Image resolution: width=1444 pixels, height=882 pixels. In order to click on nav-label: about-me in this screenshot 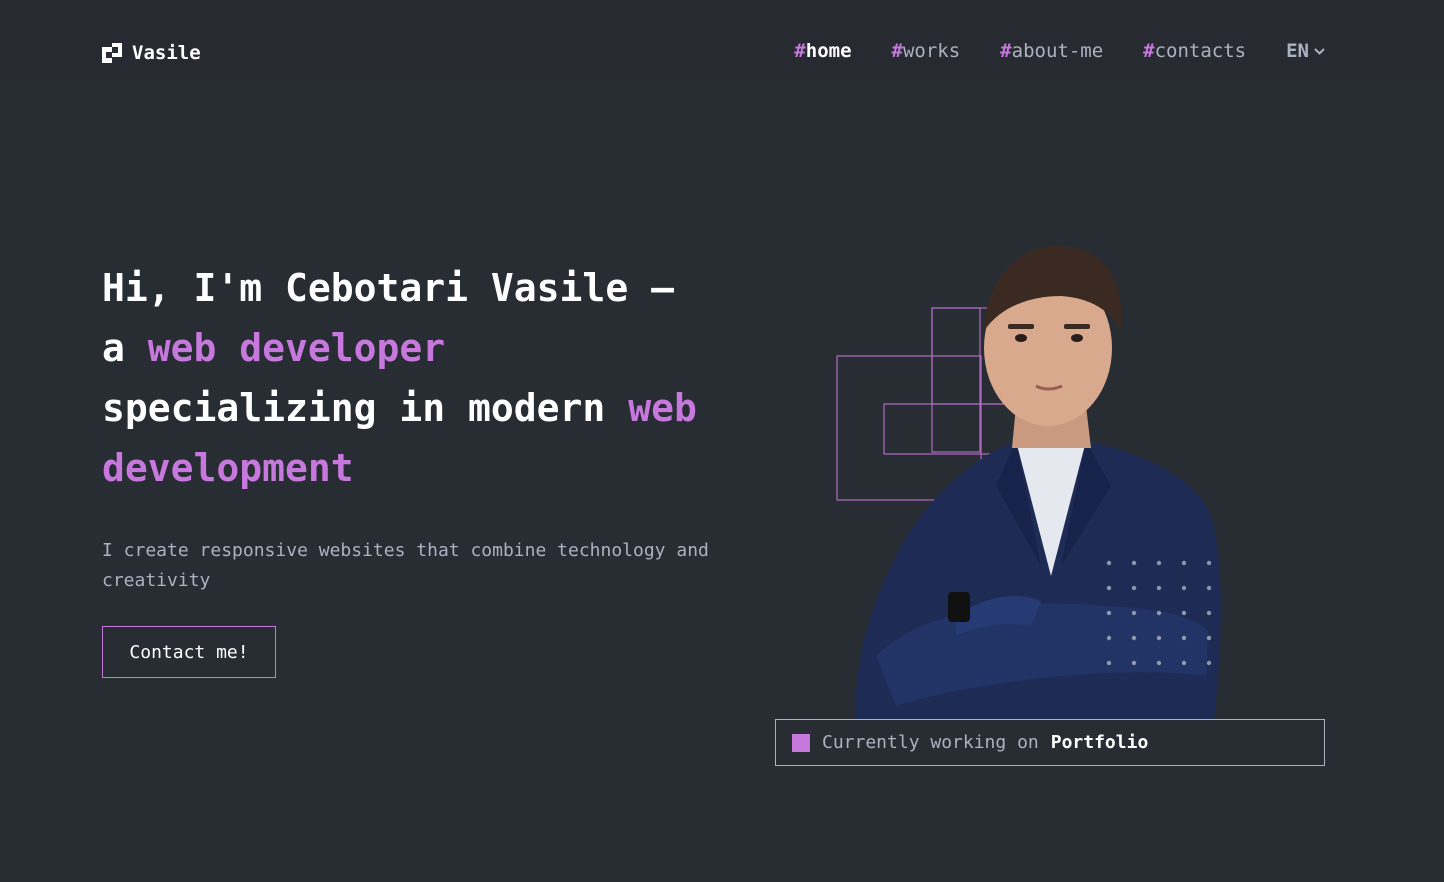, I will do `click(1057, 51)`.